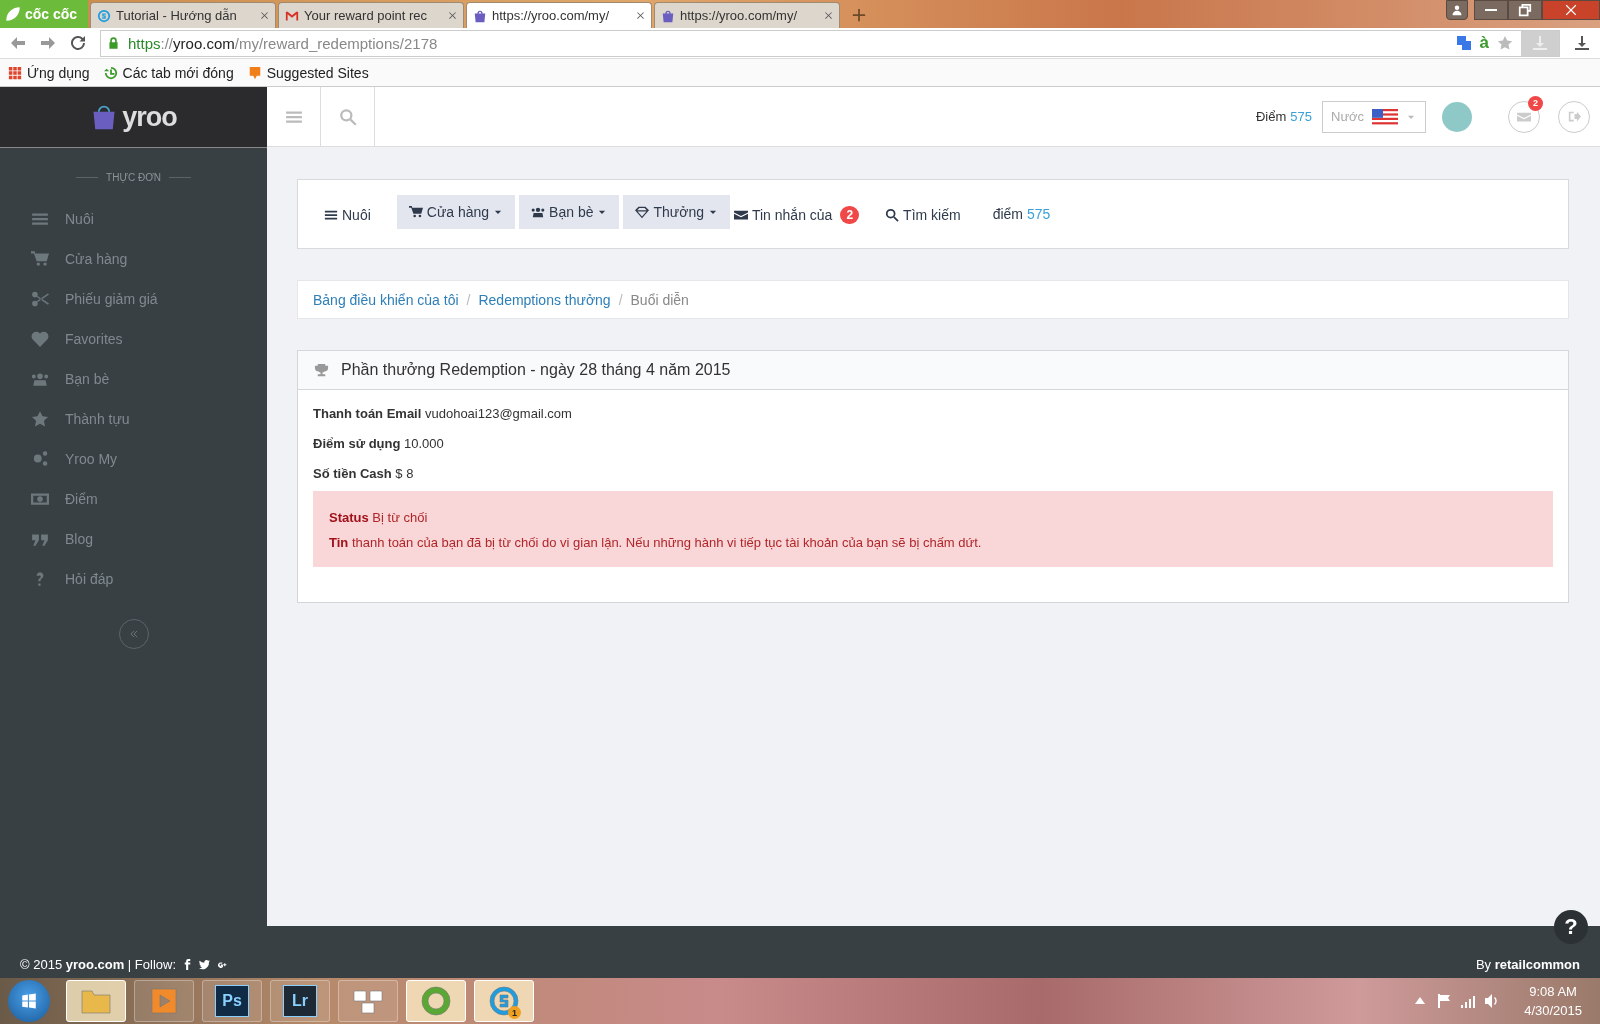 This screenshot has height=1024, width=1600. I want to click on reload-icon, so click(78, 43).